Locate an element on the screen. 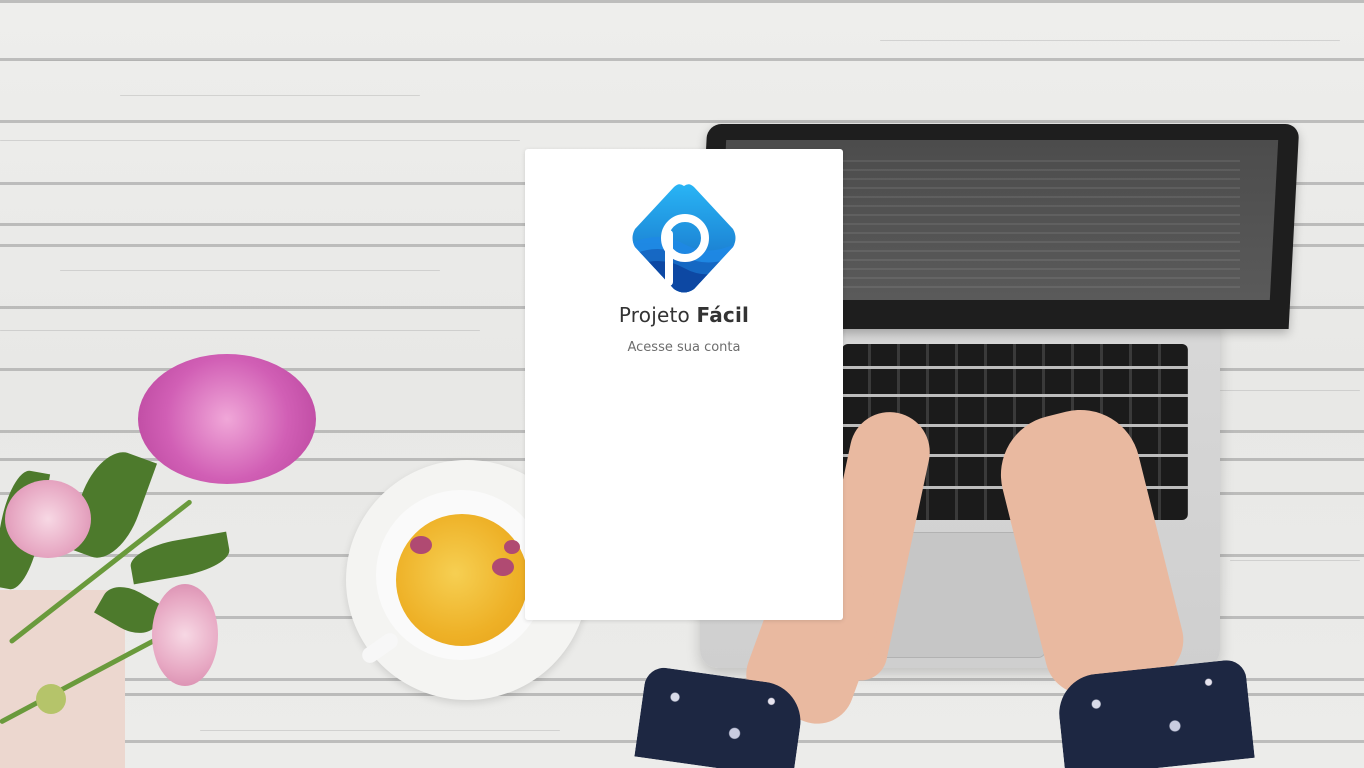  projeto-facil-logo-icon is located at coordinates (684, 238).